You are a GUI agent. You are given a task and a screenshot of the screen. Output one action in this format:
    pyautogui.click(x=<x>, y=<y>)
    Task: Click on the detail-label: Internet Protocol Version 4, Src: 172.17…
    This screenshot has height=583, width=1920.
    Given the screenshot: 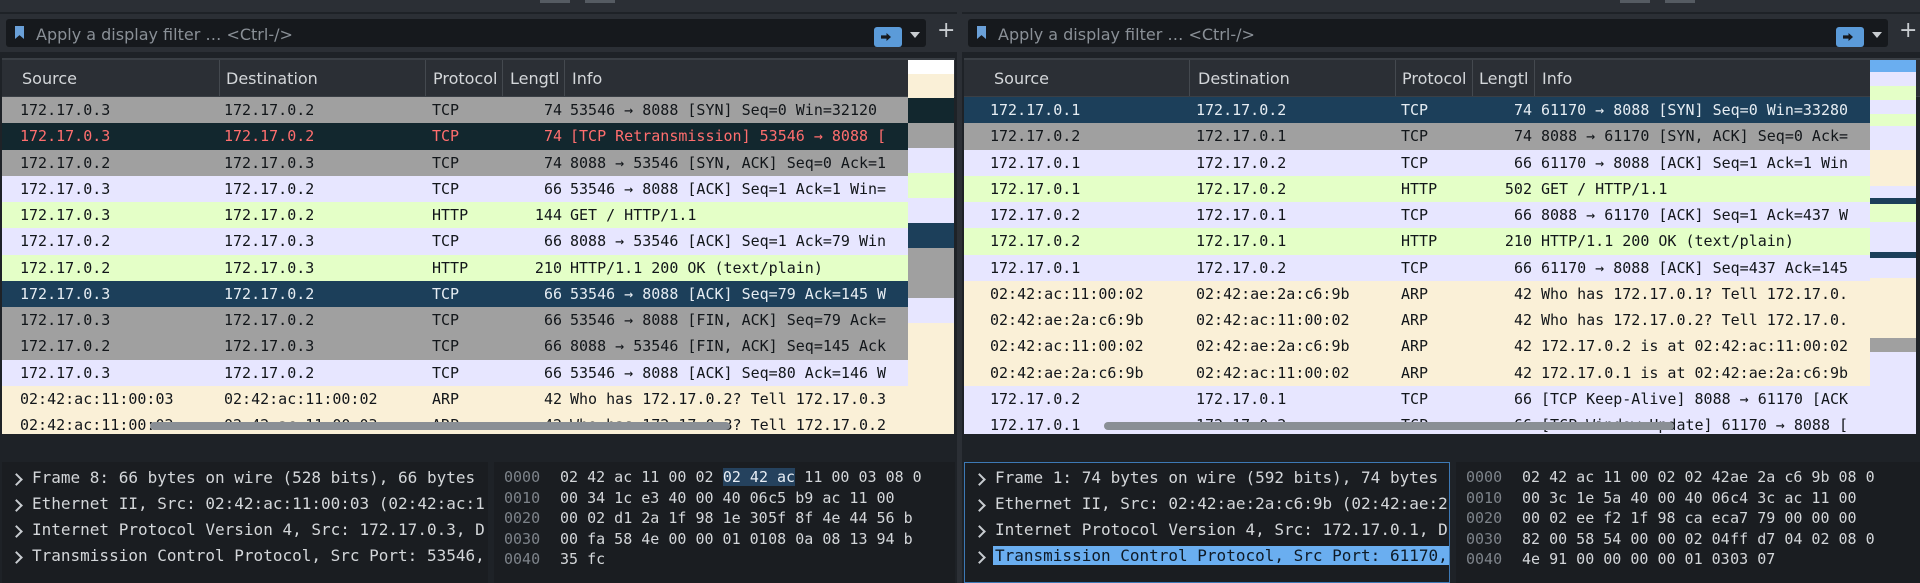 What is the action you would take?
    pyautogui.click(x=1221, y=529)
    